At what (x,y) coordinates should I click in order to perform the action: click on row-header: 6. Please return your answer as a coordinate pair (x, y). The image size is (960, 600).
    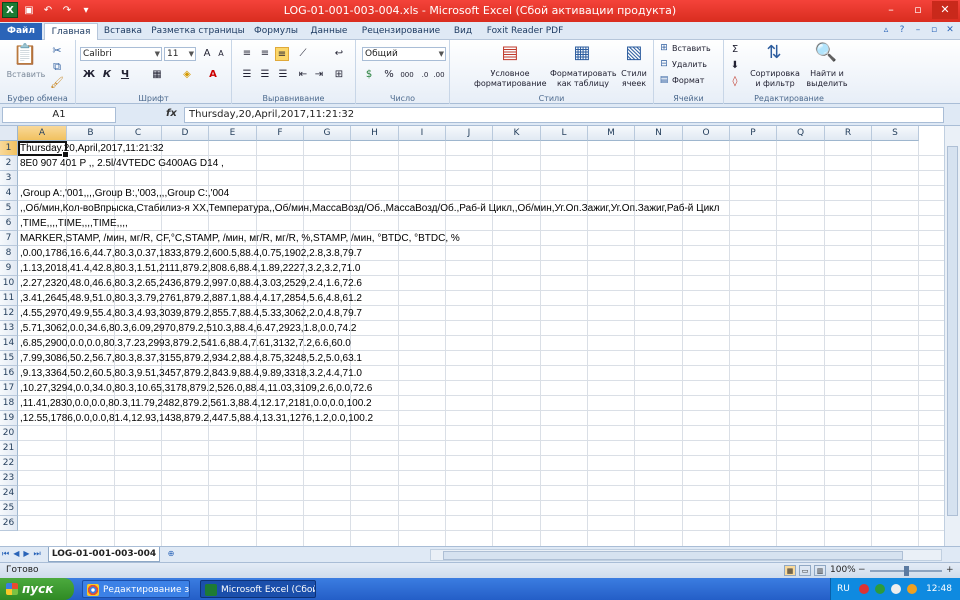
    Looking at the image, I should click on (9, 223).